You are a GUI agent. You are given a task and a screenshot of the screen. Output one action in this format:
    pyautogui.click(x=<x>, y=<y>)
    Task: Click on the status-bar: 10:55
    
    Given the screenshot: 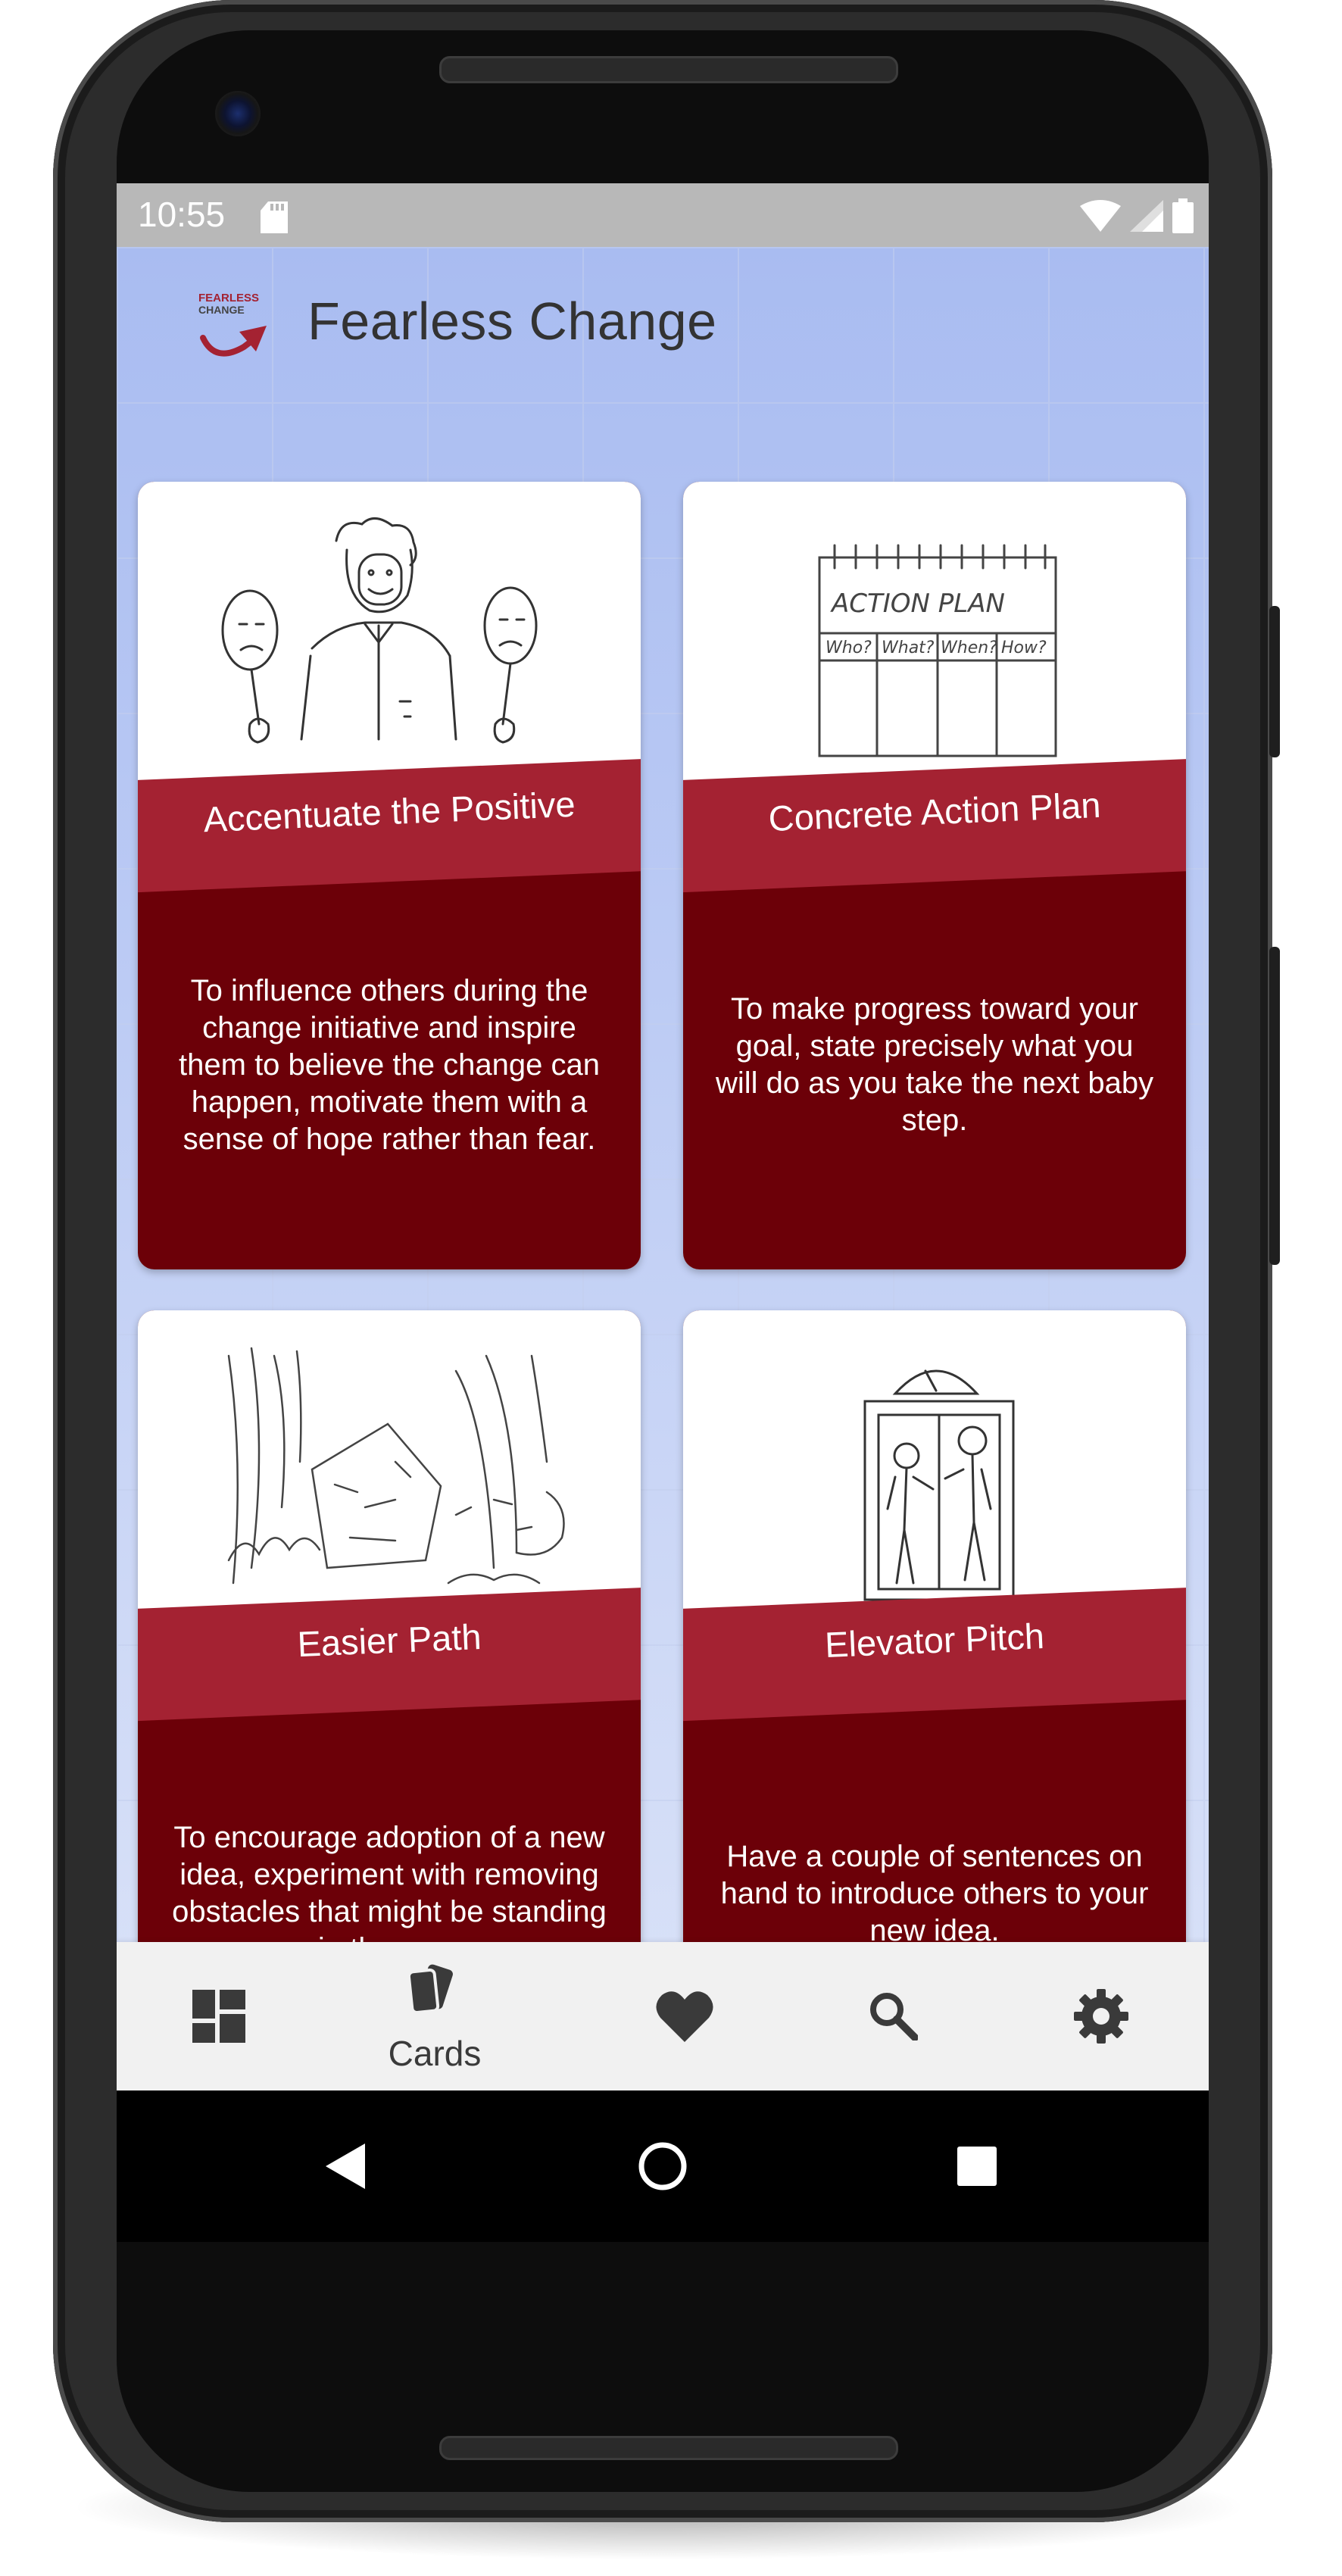 What is the action you would take?
    pyautogui.click(x=663, y=215)
    